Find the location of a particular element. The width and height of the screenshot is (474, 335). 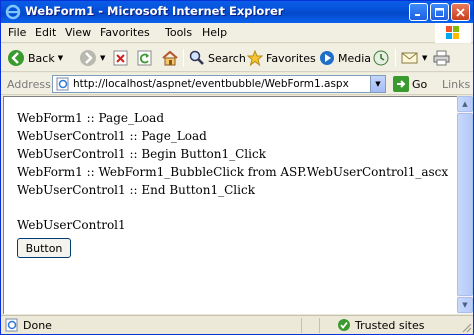

menu-bar: File Edit View Favorites Tools Help is located at coordinates (237, 33).